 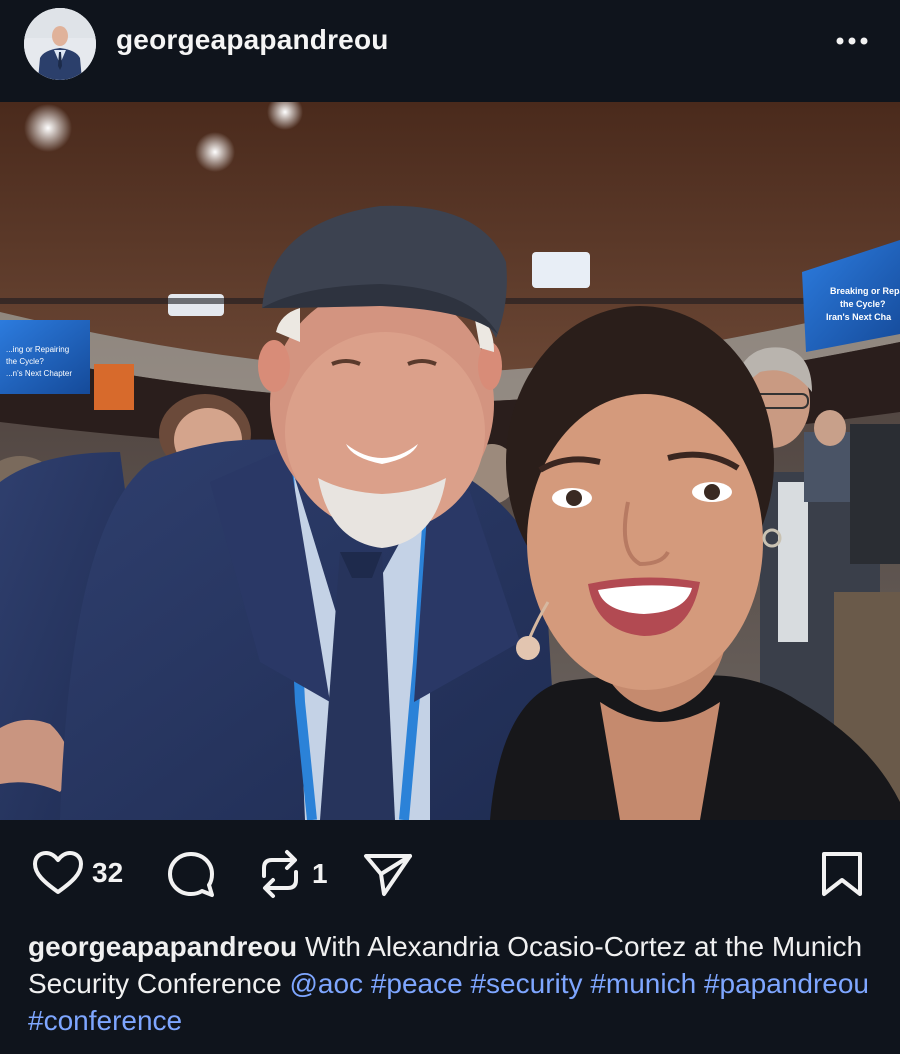 I want to click on repost-button: 1, so click(x=292, y=874).